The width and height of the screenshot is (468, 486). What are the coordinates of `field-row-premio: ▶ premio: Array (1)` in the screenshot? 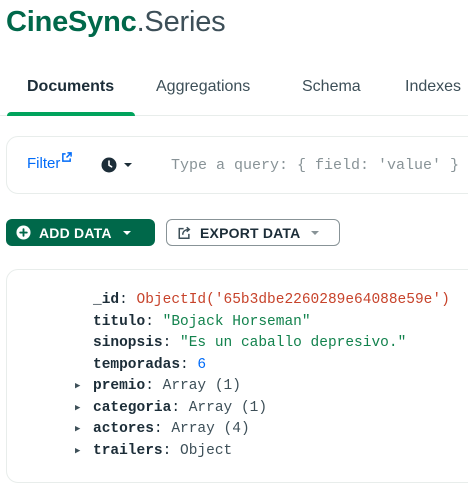 It's located at (237, 387).